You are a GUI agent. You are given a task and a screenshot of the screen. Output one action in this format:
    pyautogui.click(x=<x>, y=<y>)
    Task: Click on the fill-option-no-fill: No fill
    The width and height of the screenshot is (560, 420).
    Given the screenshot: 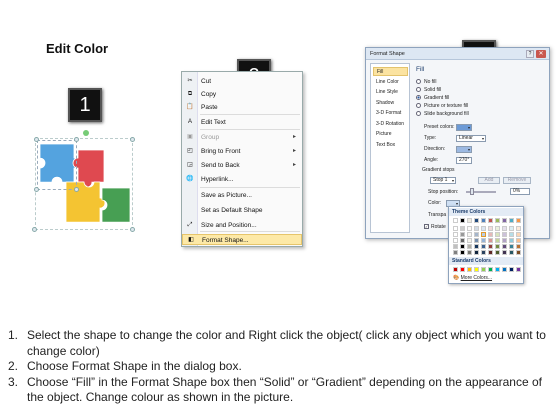 What is the action you would take?
    pyautogui.click(x=476, y=82)
    